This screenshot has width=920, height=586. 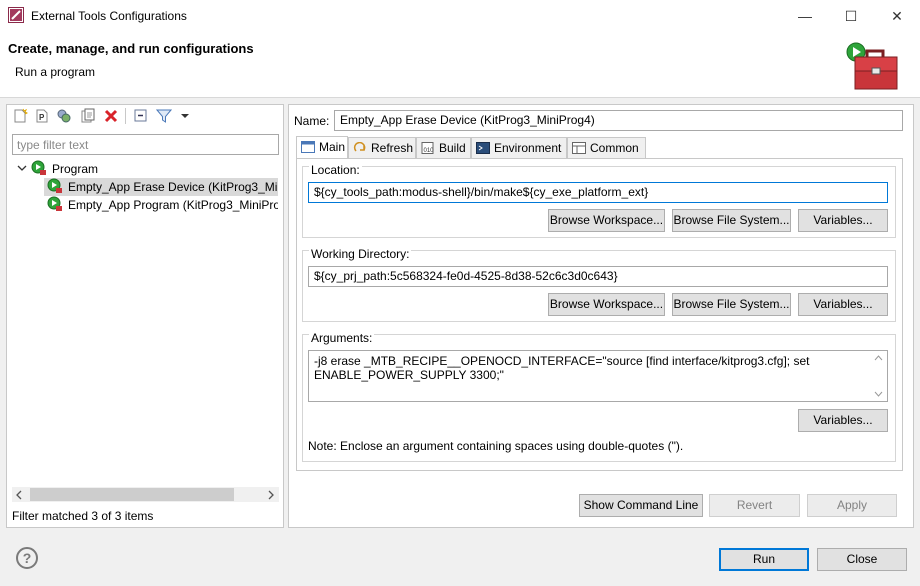 What do you see at coordinates (19, 494) in the screenshot?
I see `scroll-left-icon` at bounding box center [19, 494].